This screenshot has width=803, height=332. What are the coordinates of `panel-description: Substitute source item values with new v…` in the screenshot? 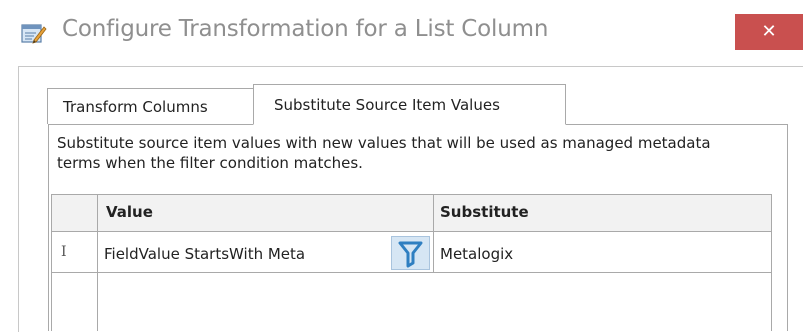 It's located at (384, 153).